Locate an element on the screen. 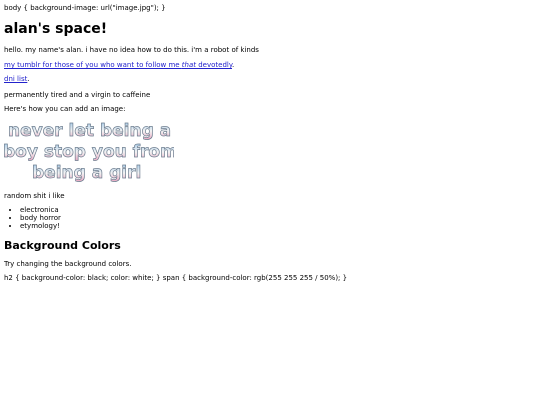  banner-line-3: being a girl is located at coordinates (86, 172).